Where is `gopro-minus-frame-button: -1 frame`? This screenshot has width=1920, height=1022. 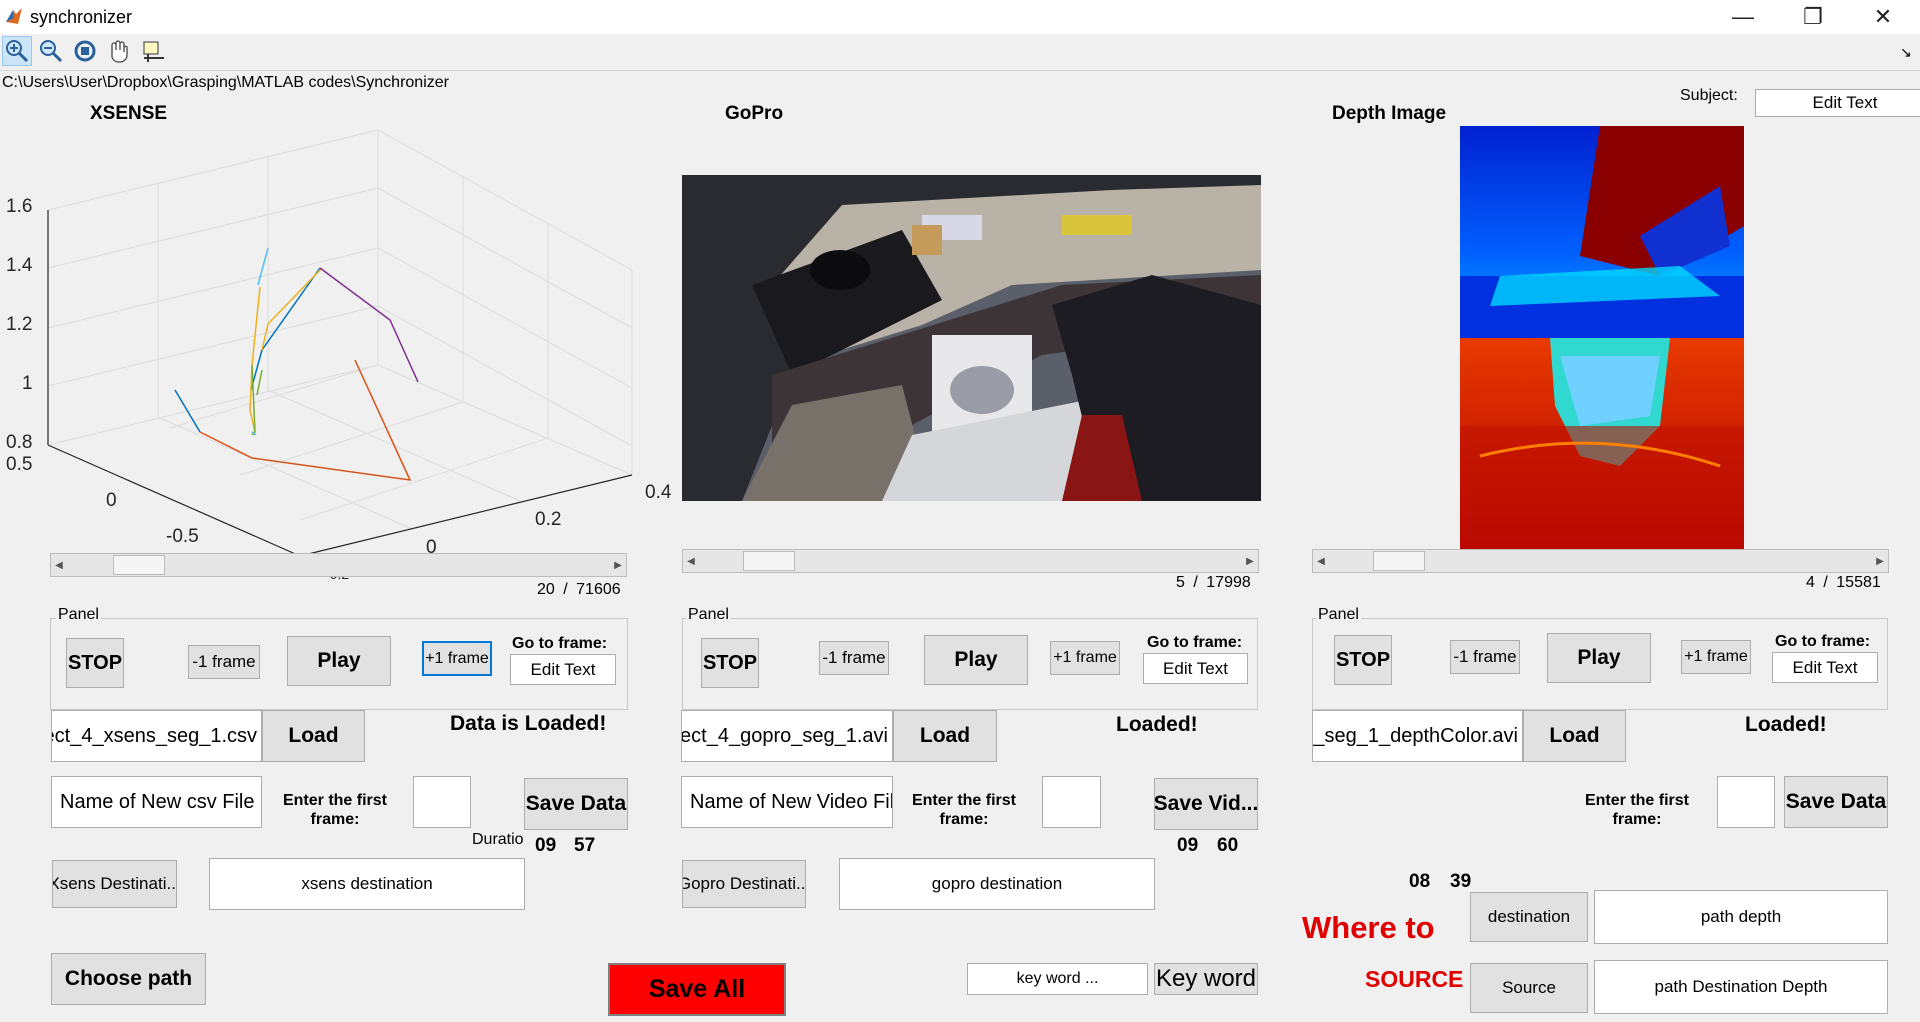
gopro-minus-frame-button: -1 frame is located at coordinates (854, 658).